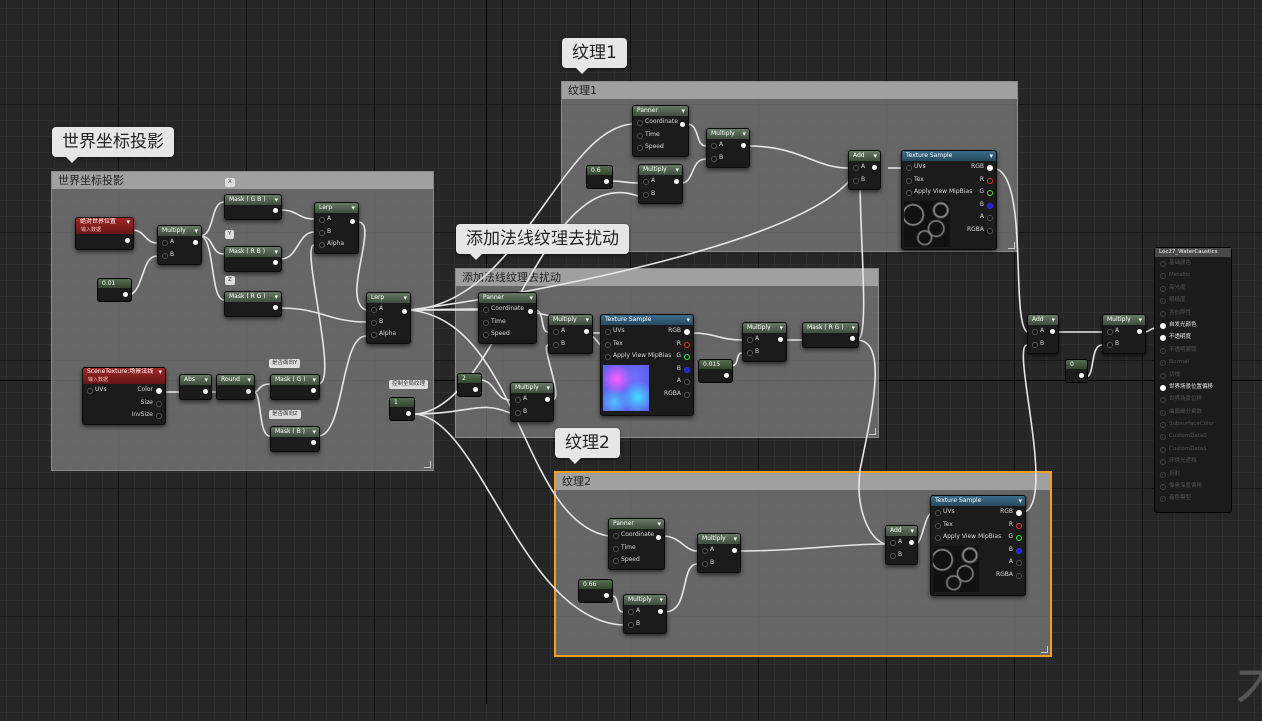 This screenshot has width=1262, height=721. What do you see at coordinates (830, 328) in the screenshot?
I see `node-header: Mask ( R G )` at bounding box center [830, 328].